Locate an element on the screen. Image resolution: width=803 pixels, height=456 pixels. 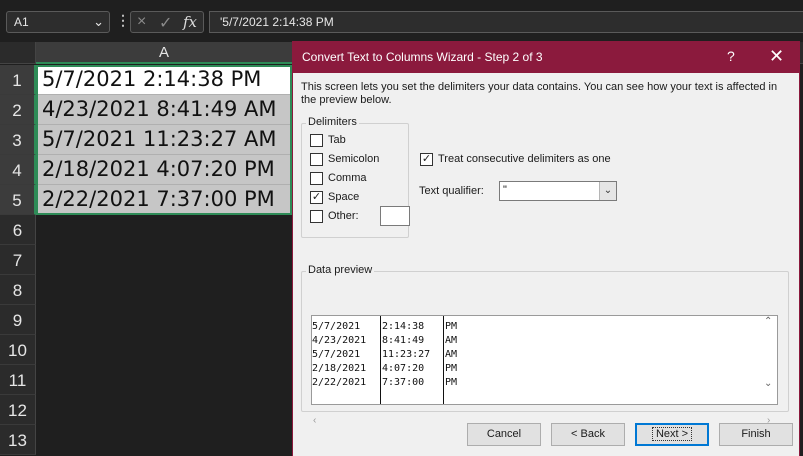
cell: 5/7/2021 2:14:38 PM is located at coordinates (164, 80).